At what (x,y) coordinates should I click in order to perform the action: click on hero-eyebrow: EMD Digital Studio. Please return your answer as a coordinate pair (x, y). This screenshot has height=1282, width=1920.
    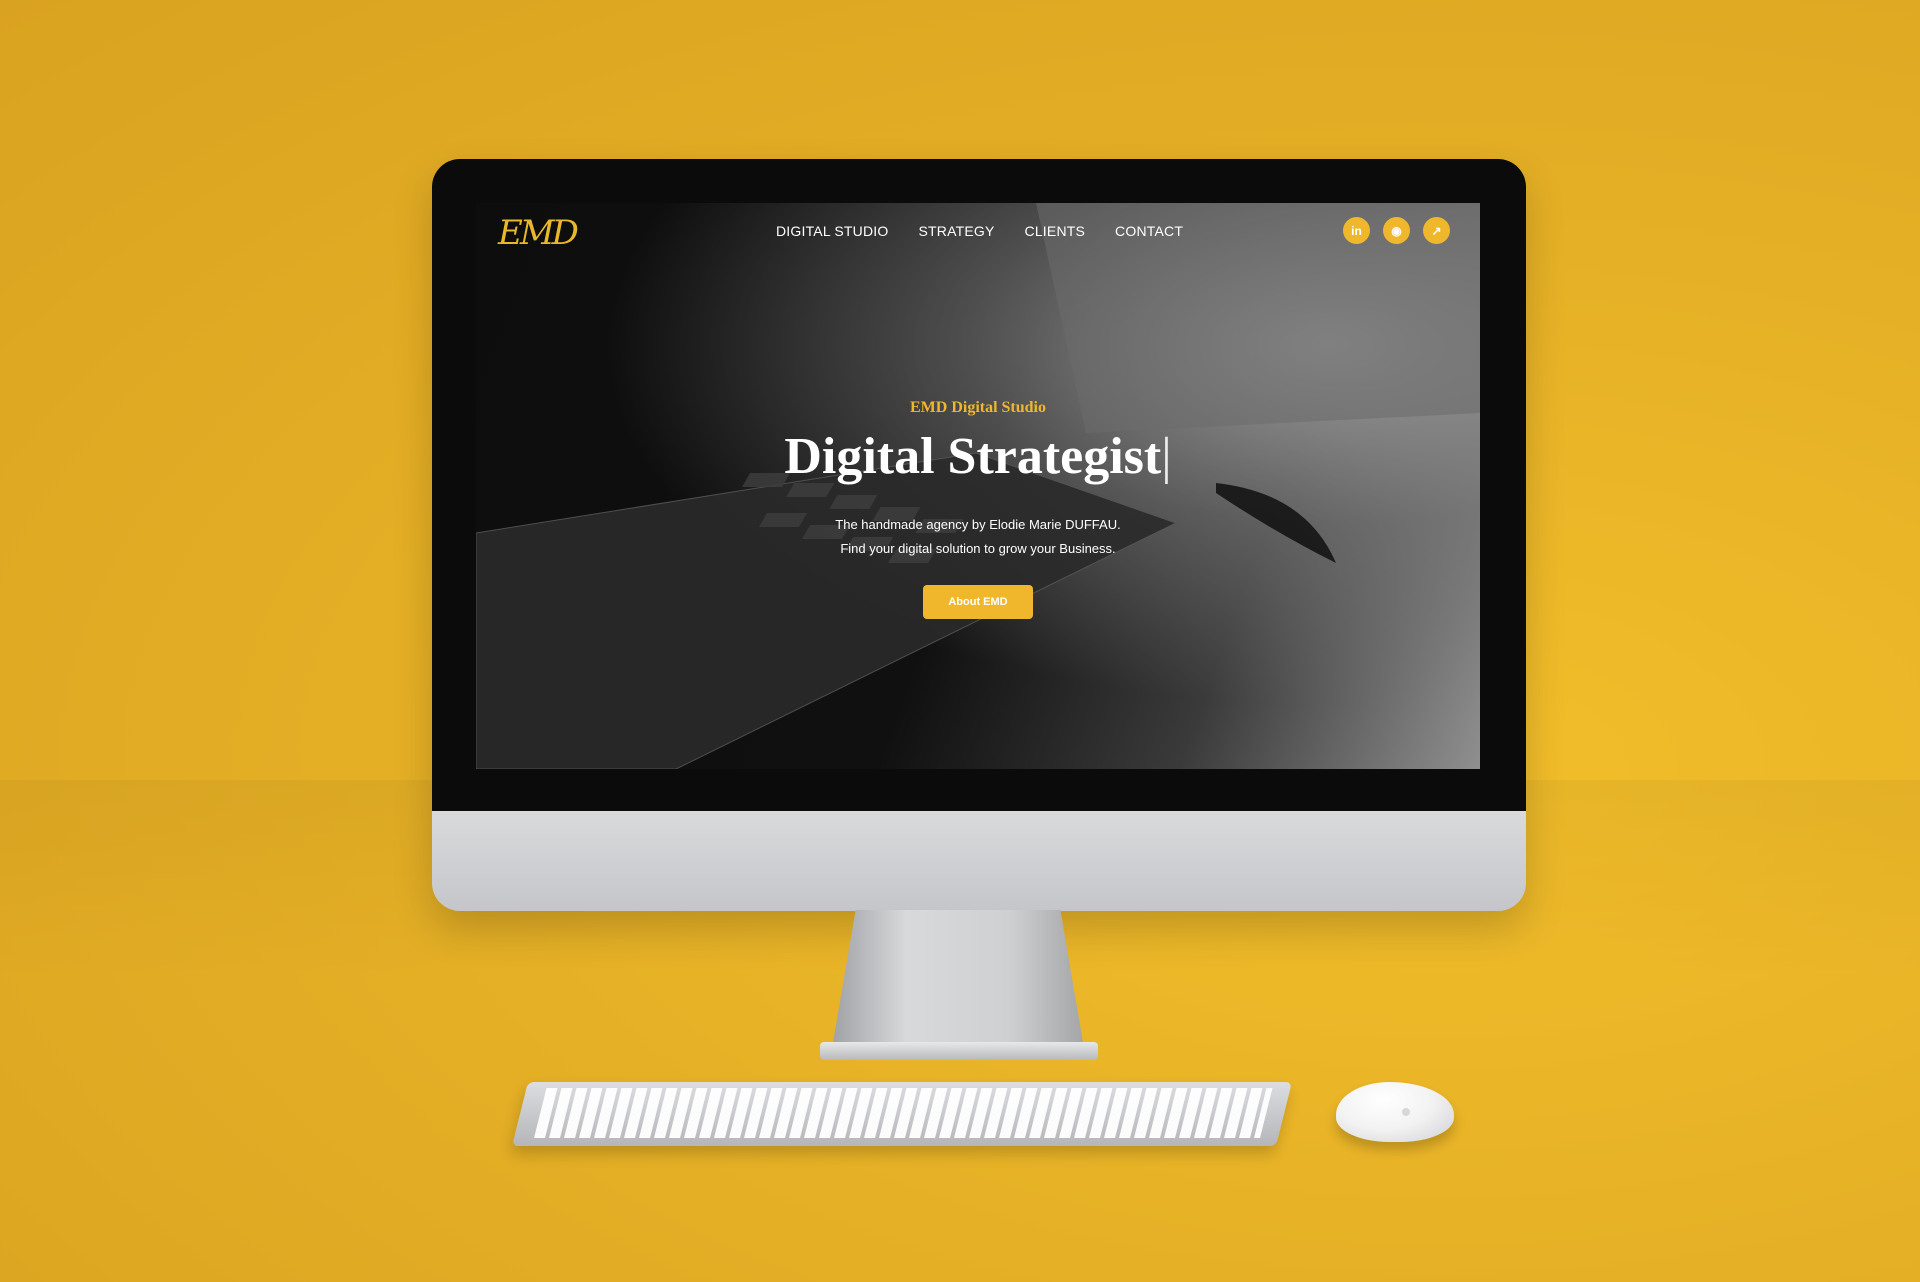
    Looking at the image, I should click on (977, 407).